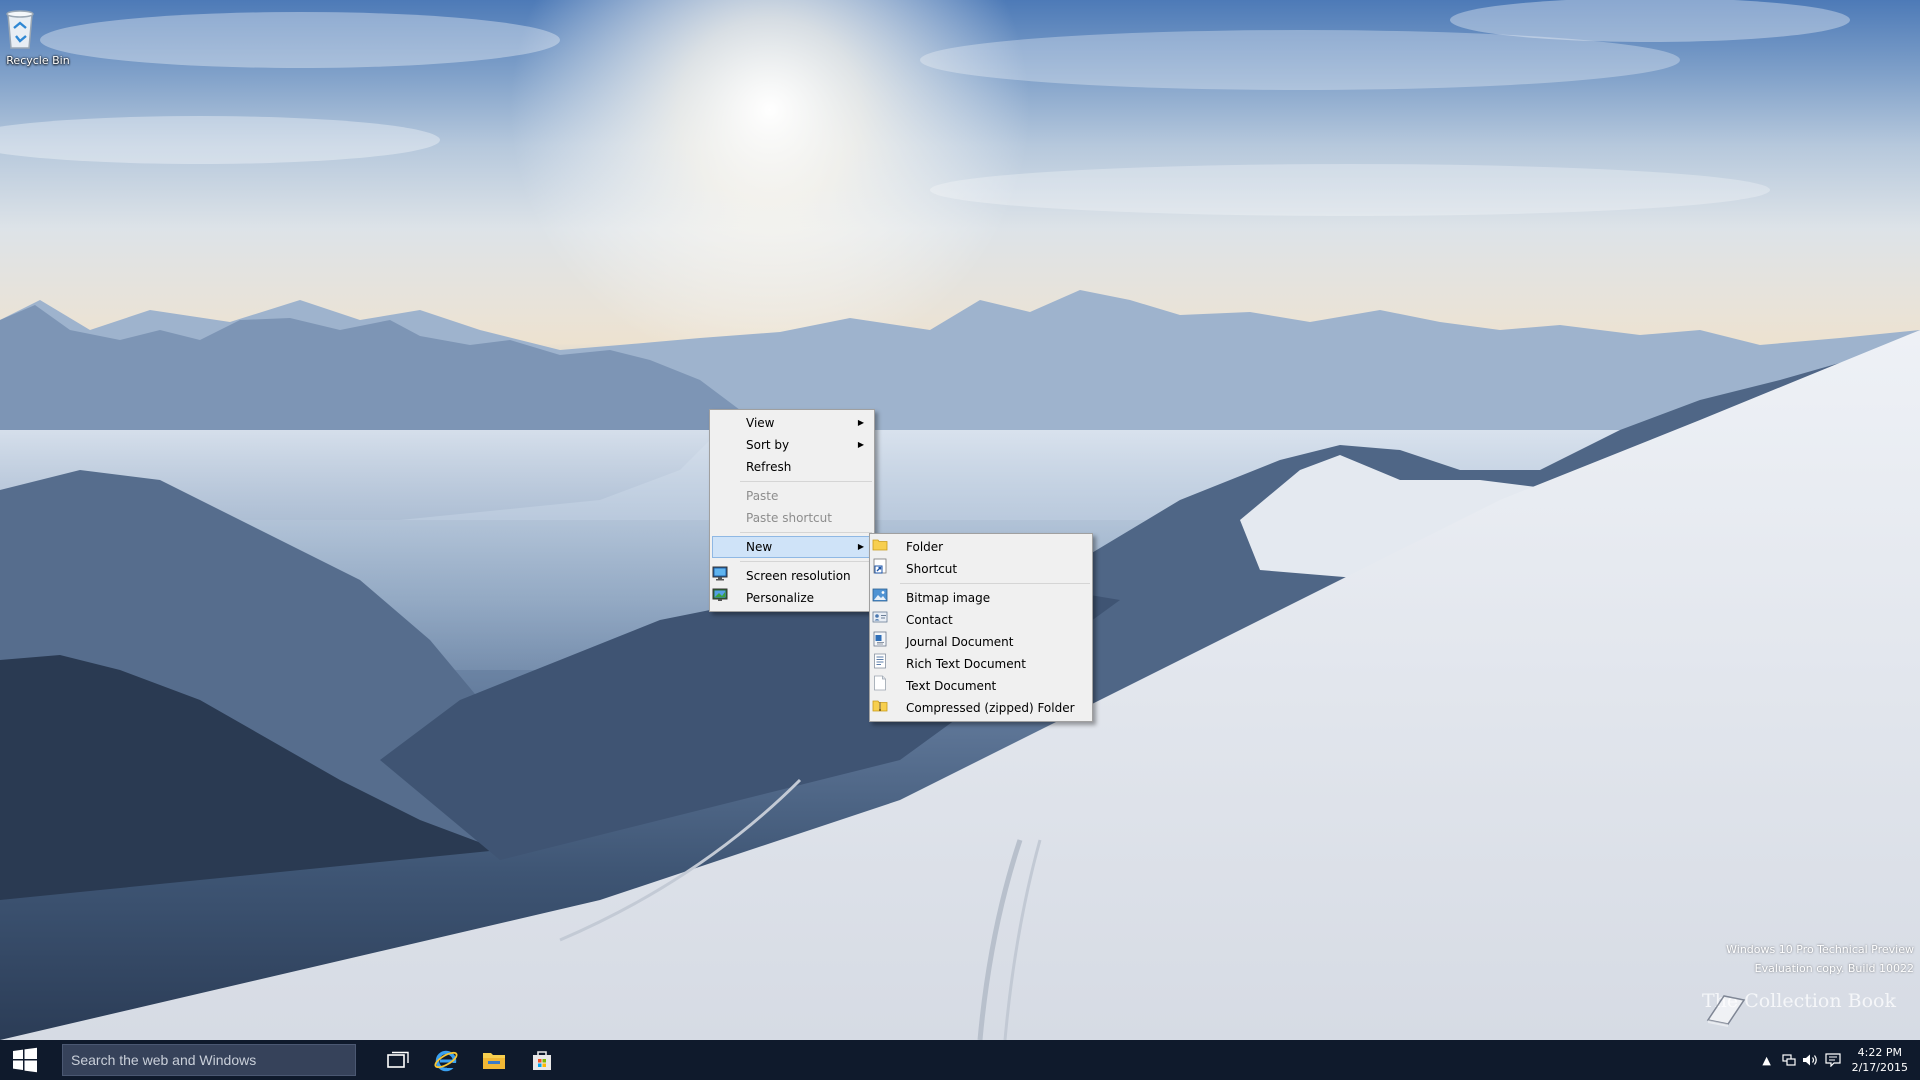 This screenshot has height=1080, width=1920. Describe the element at coordinates (792, 423) in the screenshot. I see `menu-item-view: View ▶` at that location.